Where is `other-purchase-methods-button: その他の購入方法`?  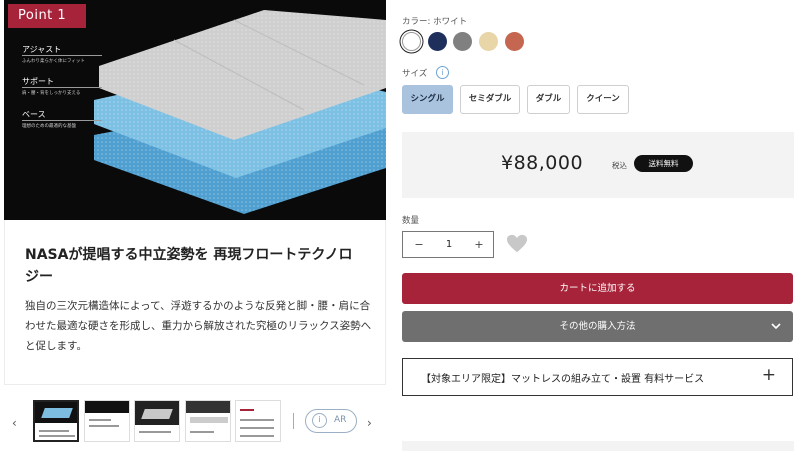 other-purchase-methods-button: その他の購入方法 is located at coordinates (597, 326).